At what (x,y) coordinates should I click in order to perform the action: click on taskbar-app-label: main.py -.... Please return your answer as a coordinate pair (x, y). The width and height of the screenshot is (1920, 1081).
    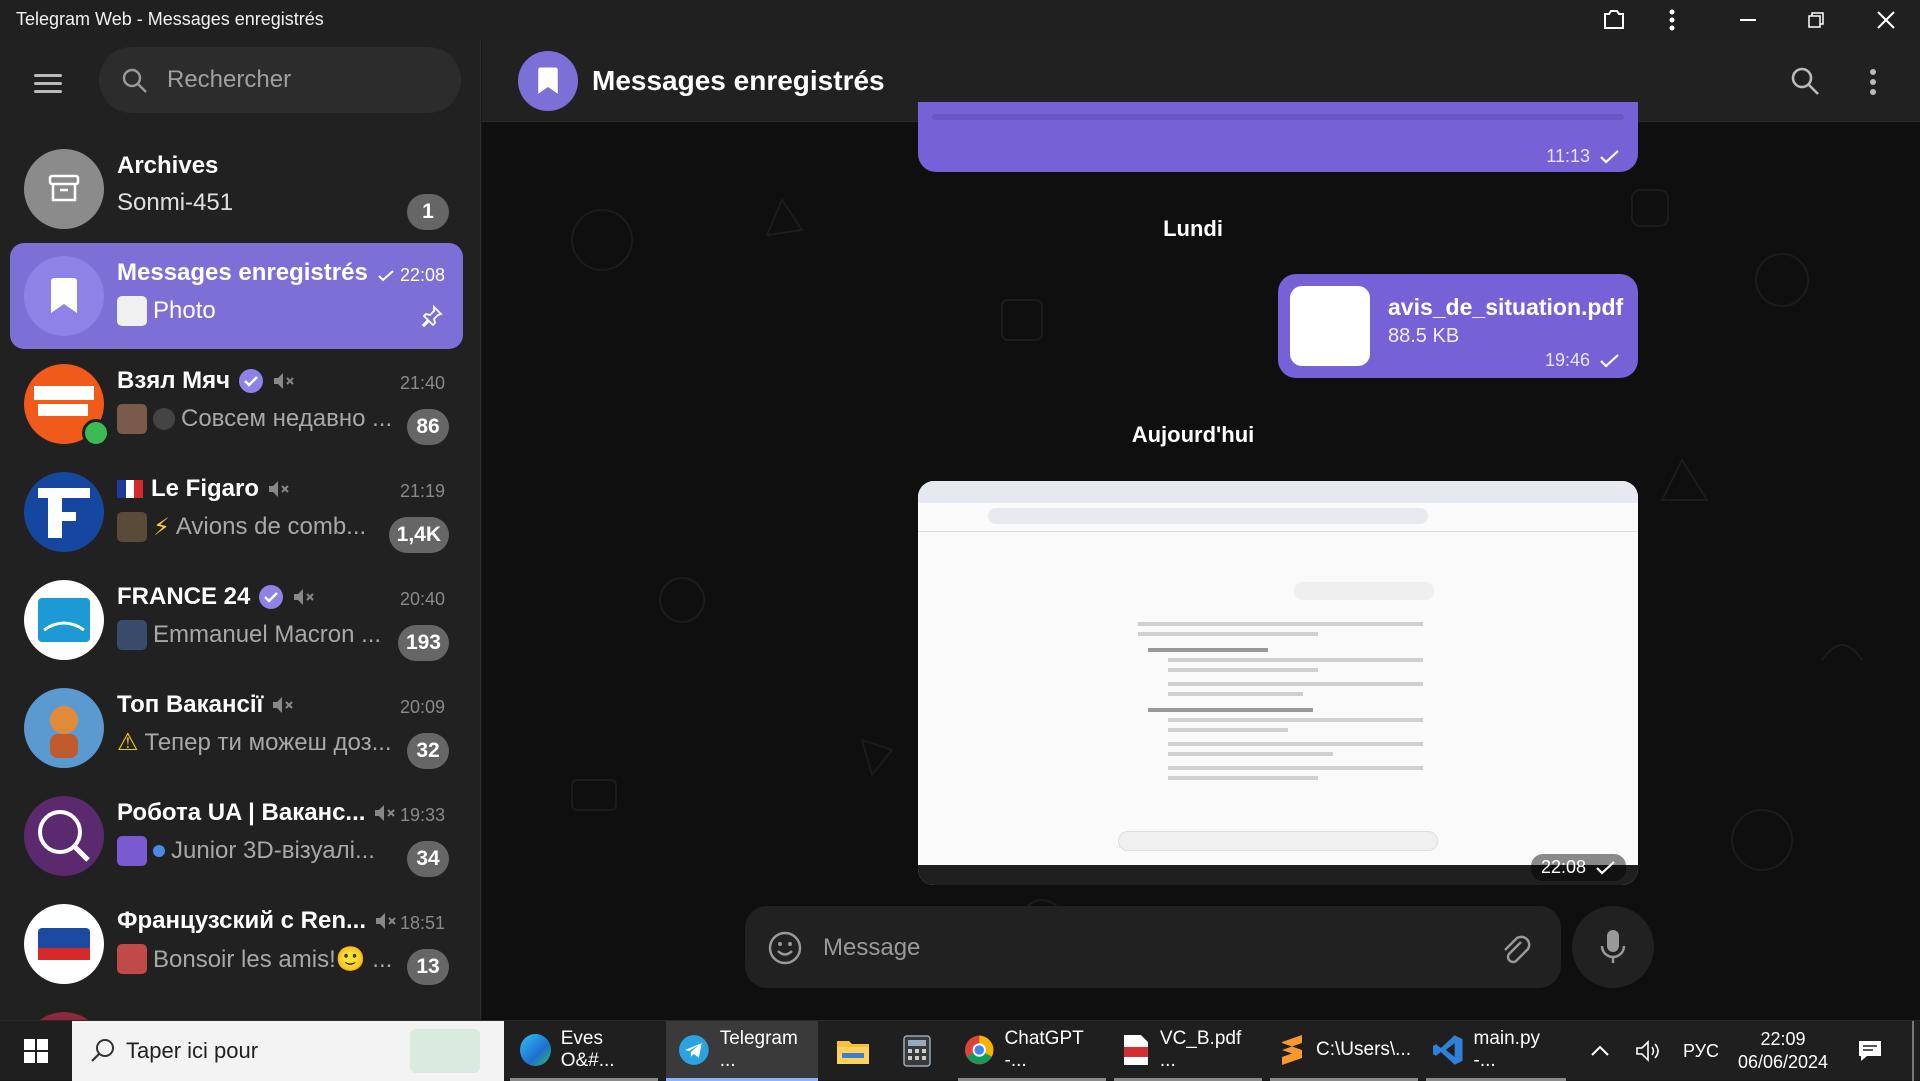
    Looking at the image, I should click on (1507, 1049).